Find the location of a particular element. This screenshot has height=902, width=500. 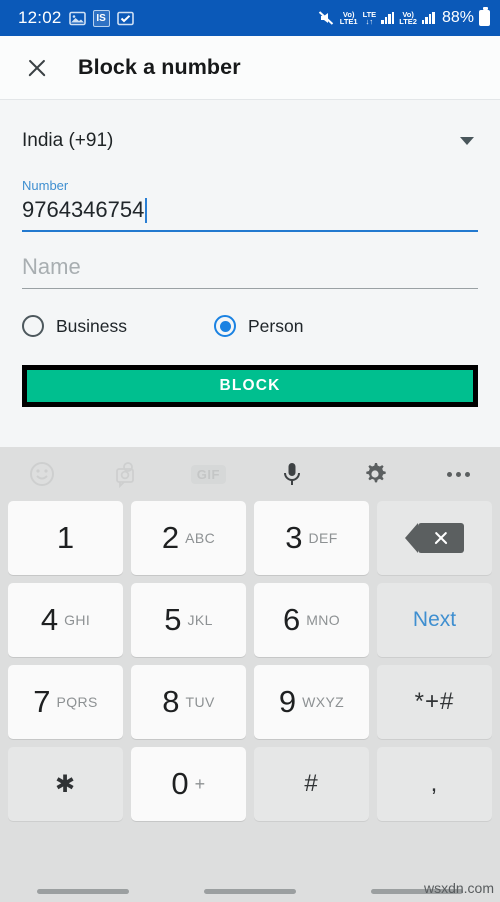

radio-business: Business is located at coordinates (118, 326).